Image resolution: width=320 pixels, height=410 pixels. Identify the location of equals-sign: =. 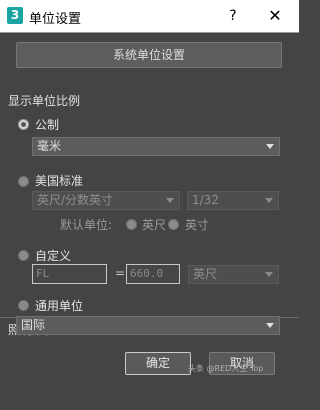
(120, 273).